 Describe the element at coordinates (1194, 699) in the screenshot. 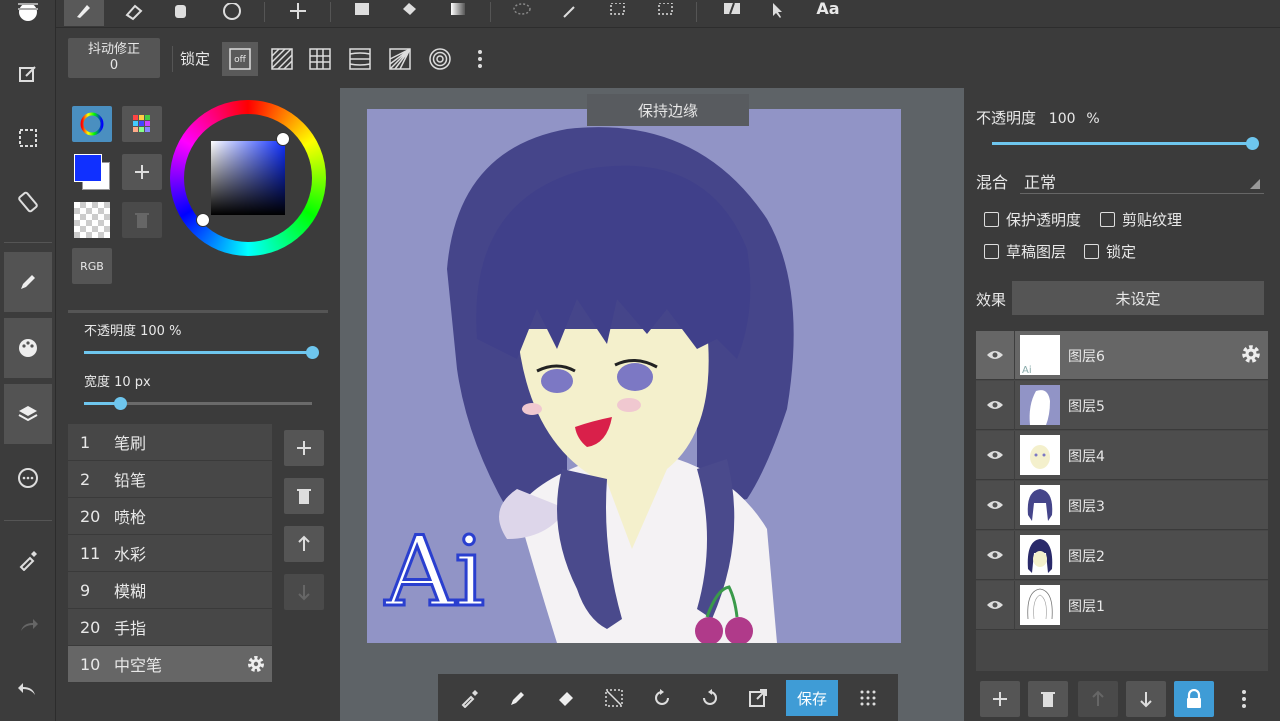

I see `layer-lock-button` at that location.